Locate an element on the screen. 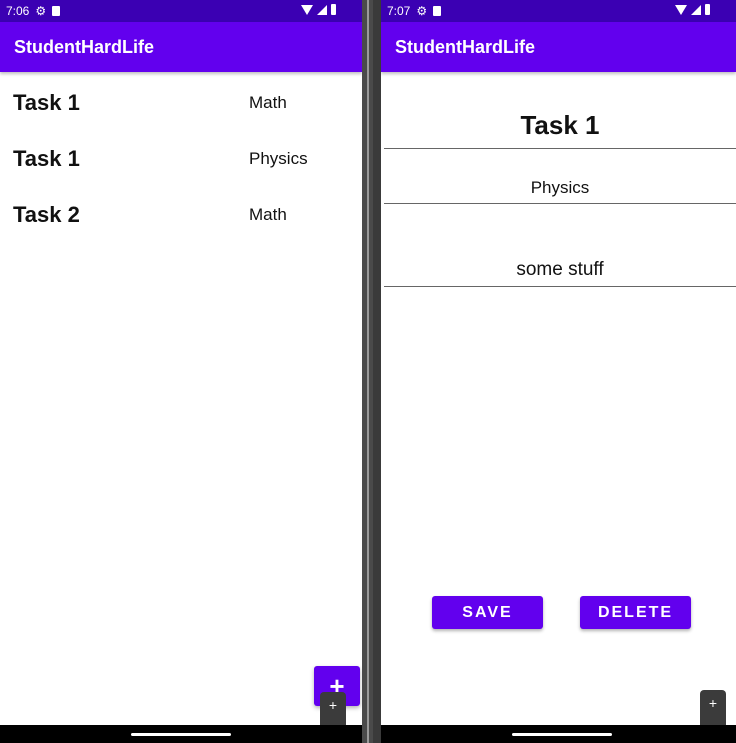 This screenshot has width=736, height=743. task-row: Task 1 Physics is located at coordinates (181, 166).